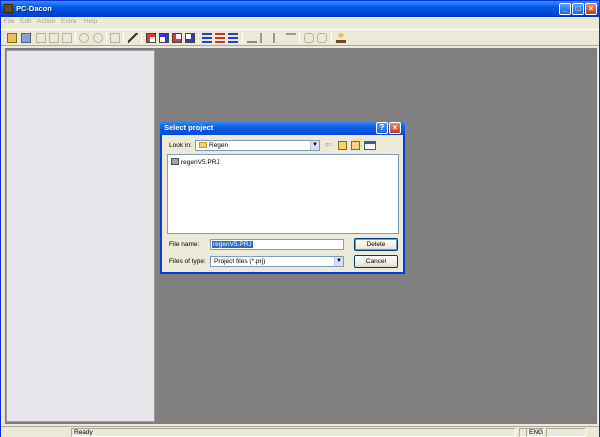 The image size is (600, 437). I want to click on status-bar: Ready ENG, so click(300, 431).